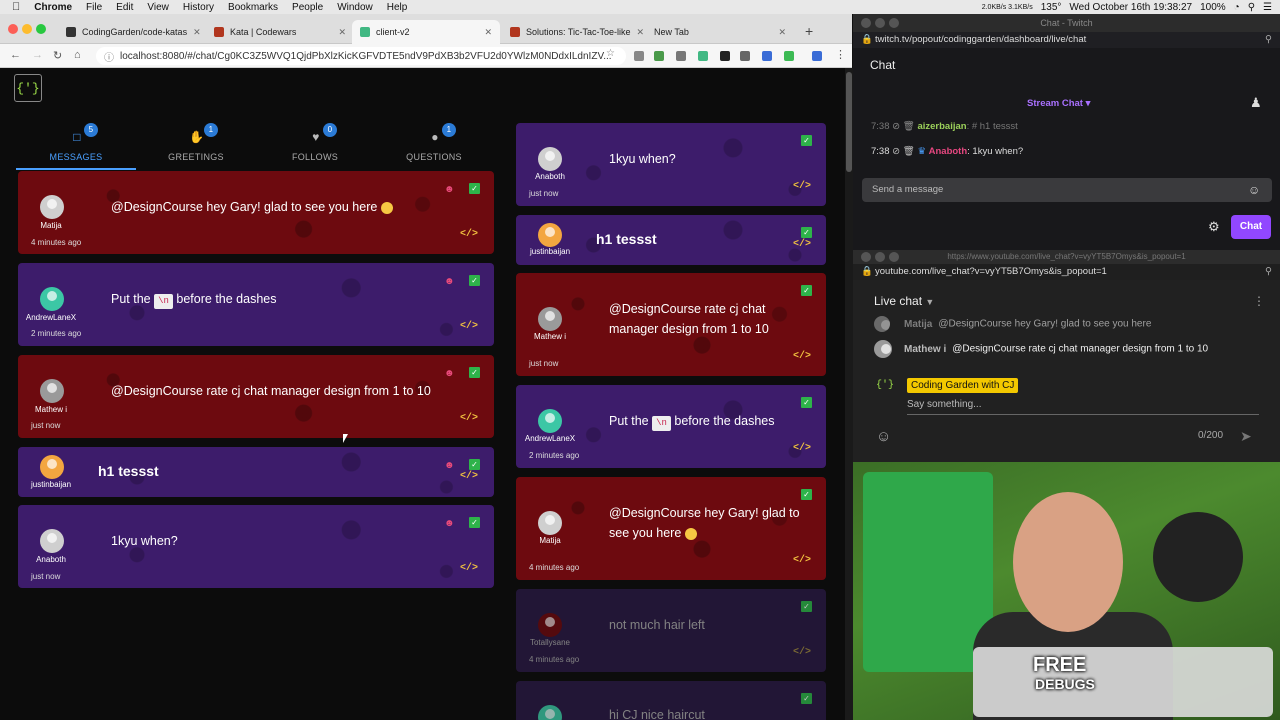  Describe the element at coordinates (355, 7) in the screenshot. I see `menu-window: Window` at that location.